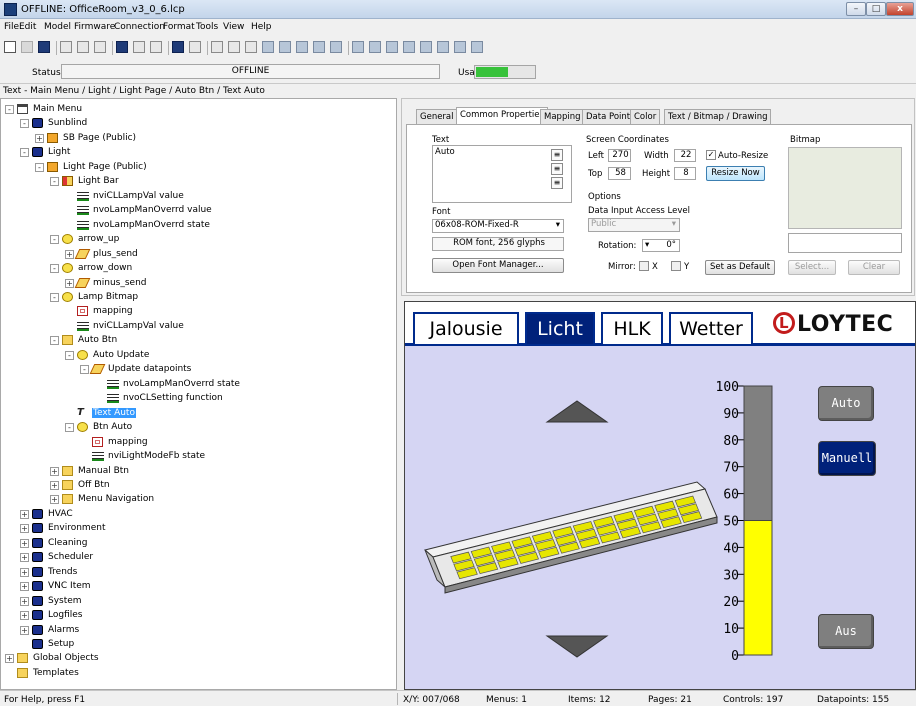 The height and width of the screenshot is (706, 916). I want to click on open-icon, so click(27, 47).